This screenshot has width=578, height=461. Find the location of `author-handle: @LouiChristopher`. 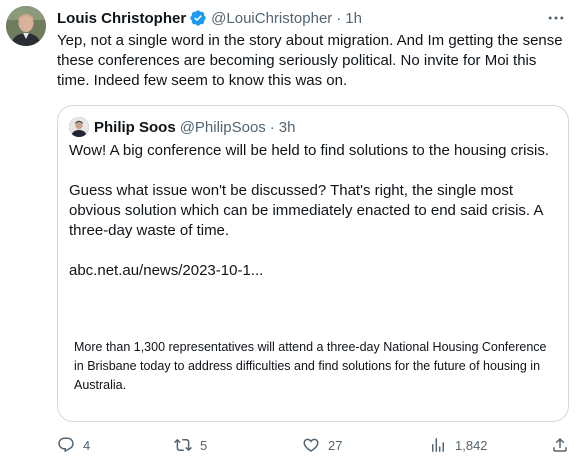

author-handle: @LouiChristopher is located at coordinates (271, 18).